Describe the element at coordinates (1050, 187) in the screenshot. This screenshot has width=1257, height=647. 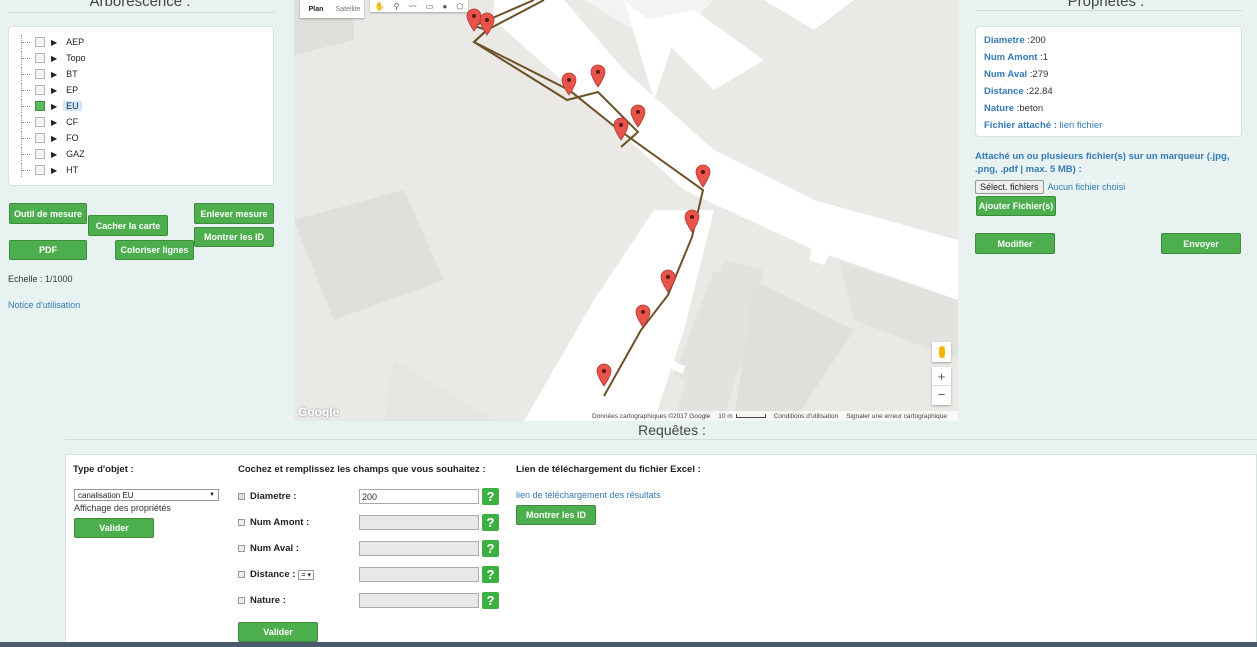
I see `file-picker: Sélect. fichiers Aucun fichier choisi` at that location.